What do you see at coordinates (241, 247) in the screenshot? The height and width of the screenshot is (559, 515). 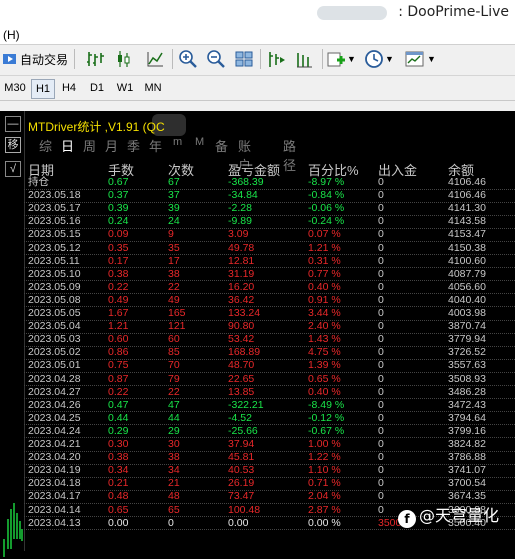 I see `cell-pnl: 49.78` at bounding box center [241, 247].